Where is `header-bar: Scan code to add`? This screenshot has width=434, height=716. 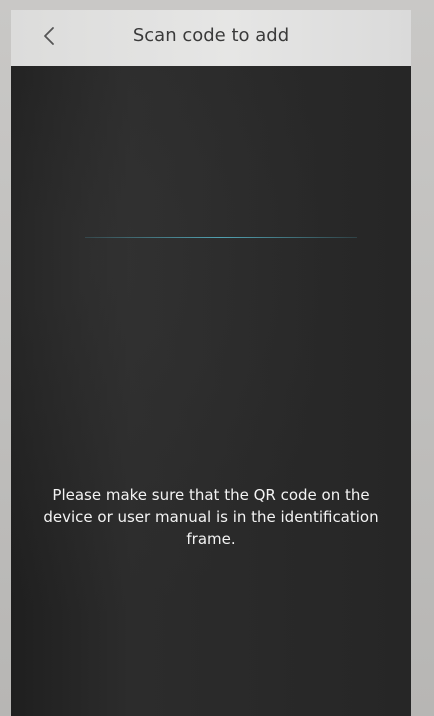
header-bar: Scan code to add is located at coordinates (211, 38).